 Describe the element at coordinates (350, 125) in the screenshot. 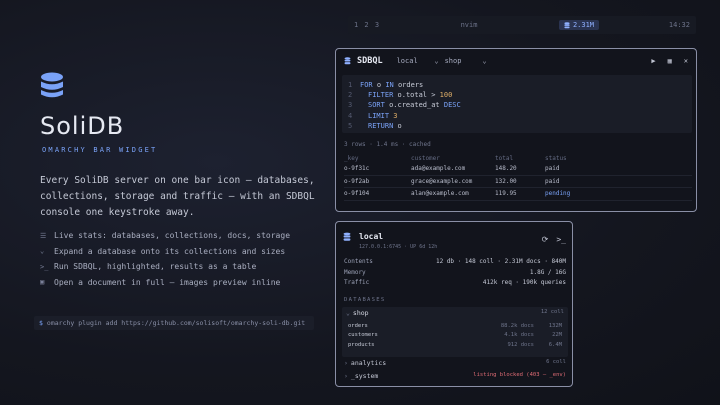

I see `line-number: 5` at that location.